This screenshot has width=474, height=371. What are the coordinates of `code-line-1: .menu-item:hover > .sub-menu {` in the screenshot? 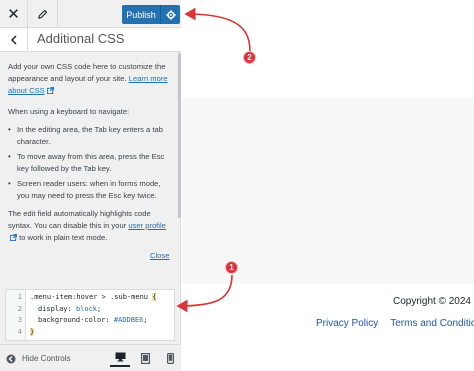 It's located at (93, 298).